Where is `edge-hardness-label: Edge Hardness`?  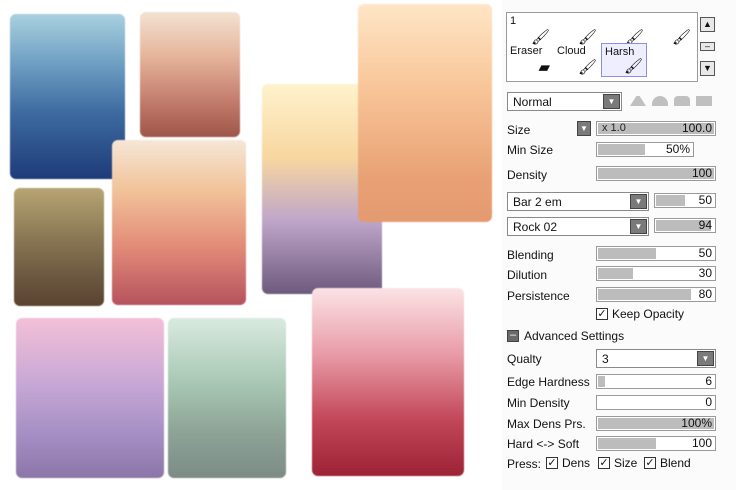
edge-hardness-label: Edge Hardness is located at coordinates (548, 382).